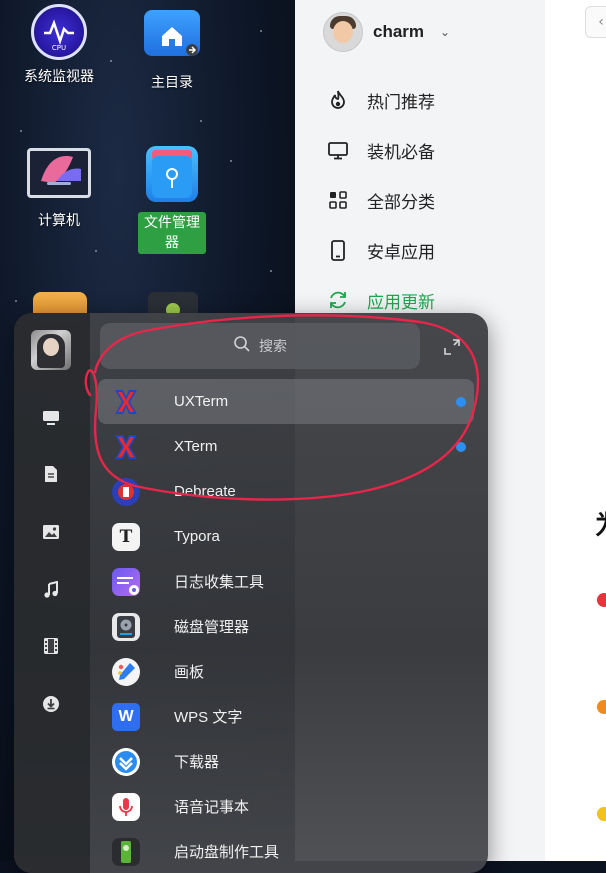 Image resolution: width=606 pixels, height=873 pixels. Describe the element at coordinates (59, 32) in the screenshot. I see `system-monitor-icon: CPU` at that location.